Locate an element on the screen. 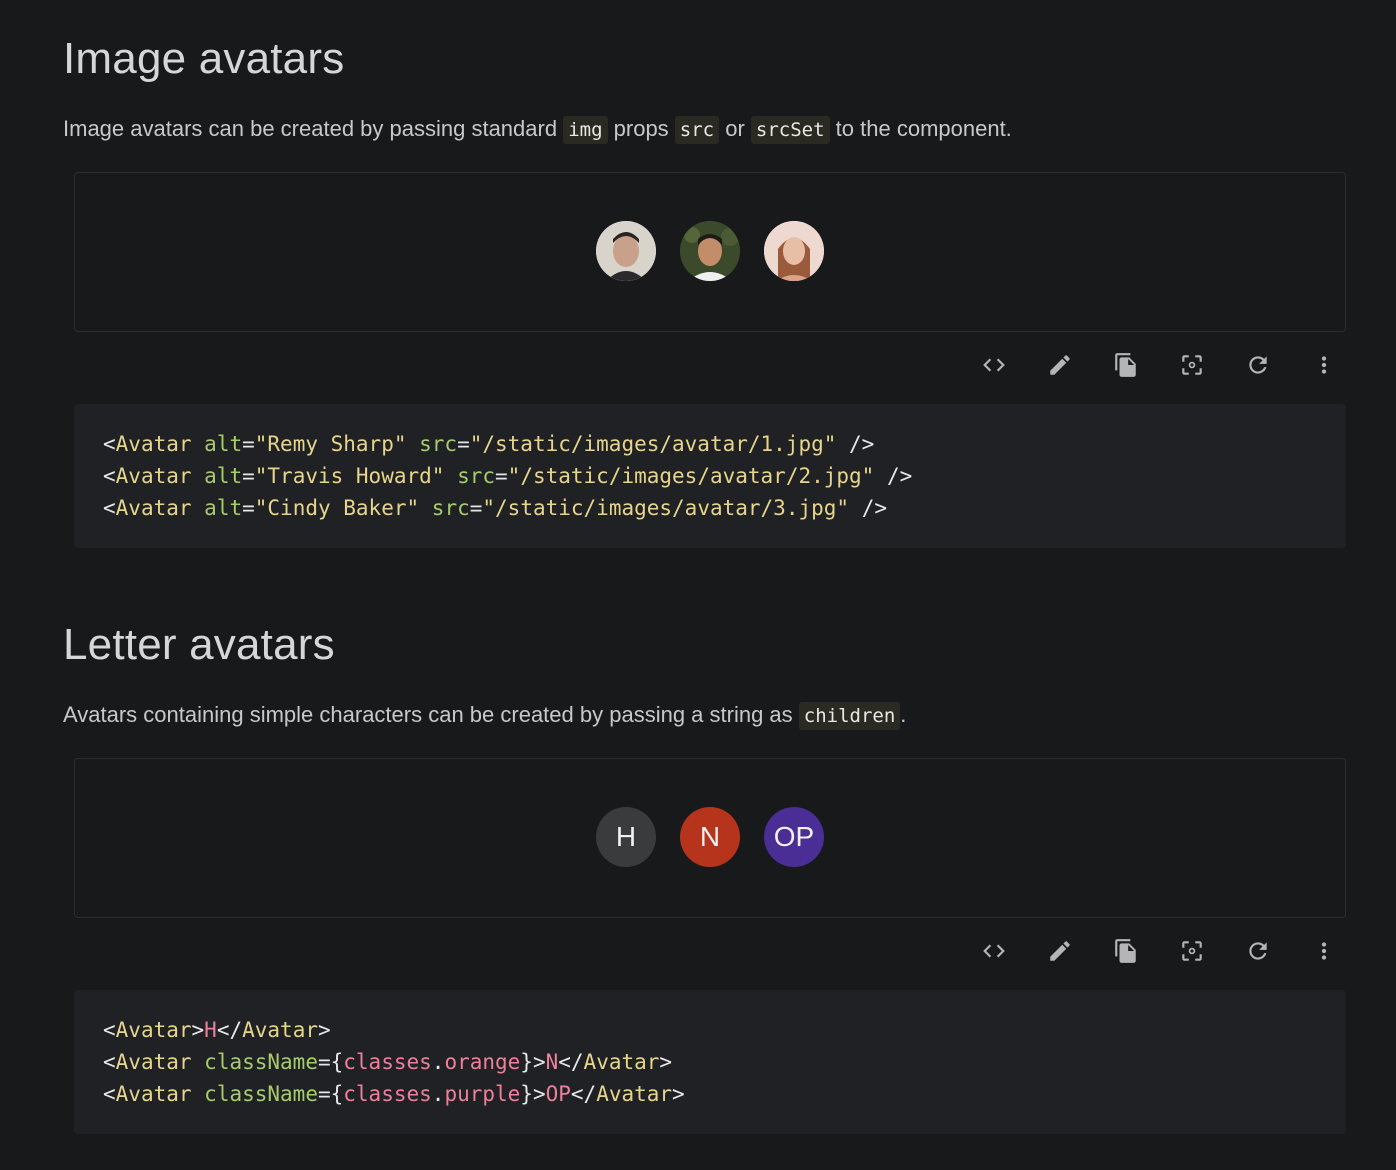  section-title-letter-avatars: Letter avatars is located at coordinates (199, 644).